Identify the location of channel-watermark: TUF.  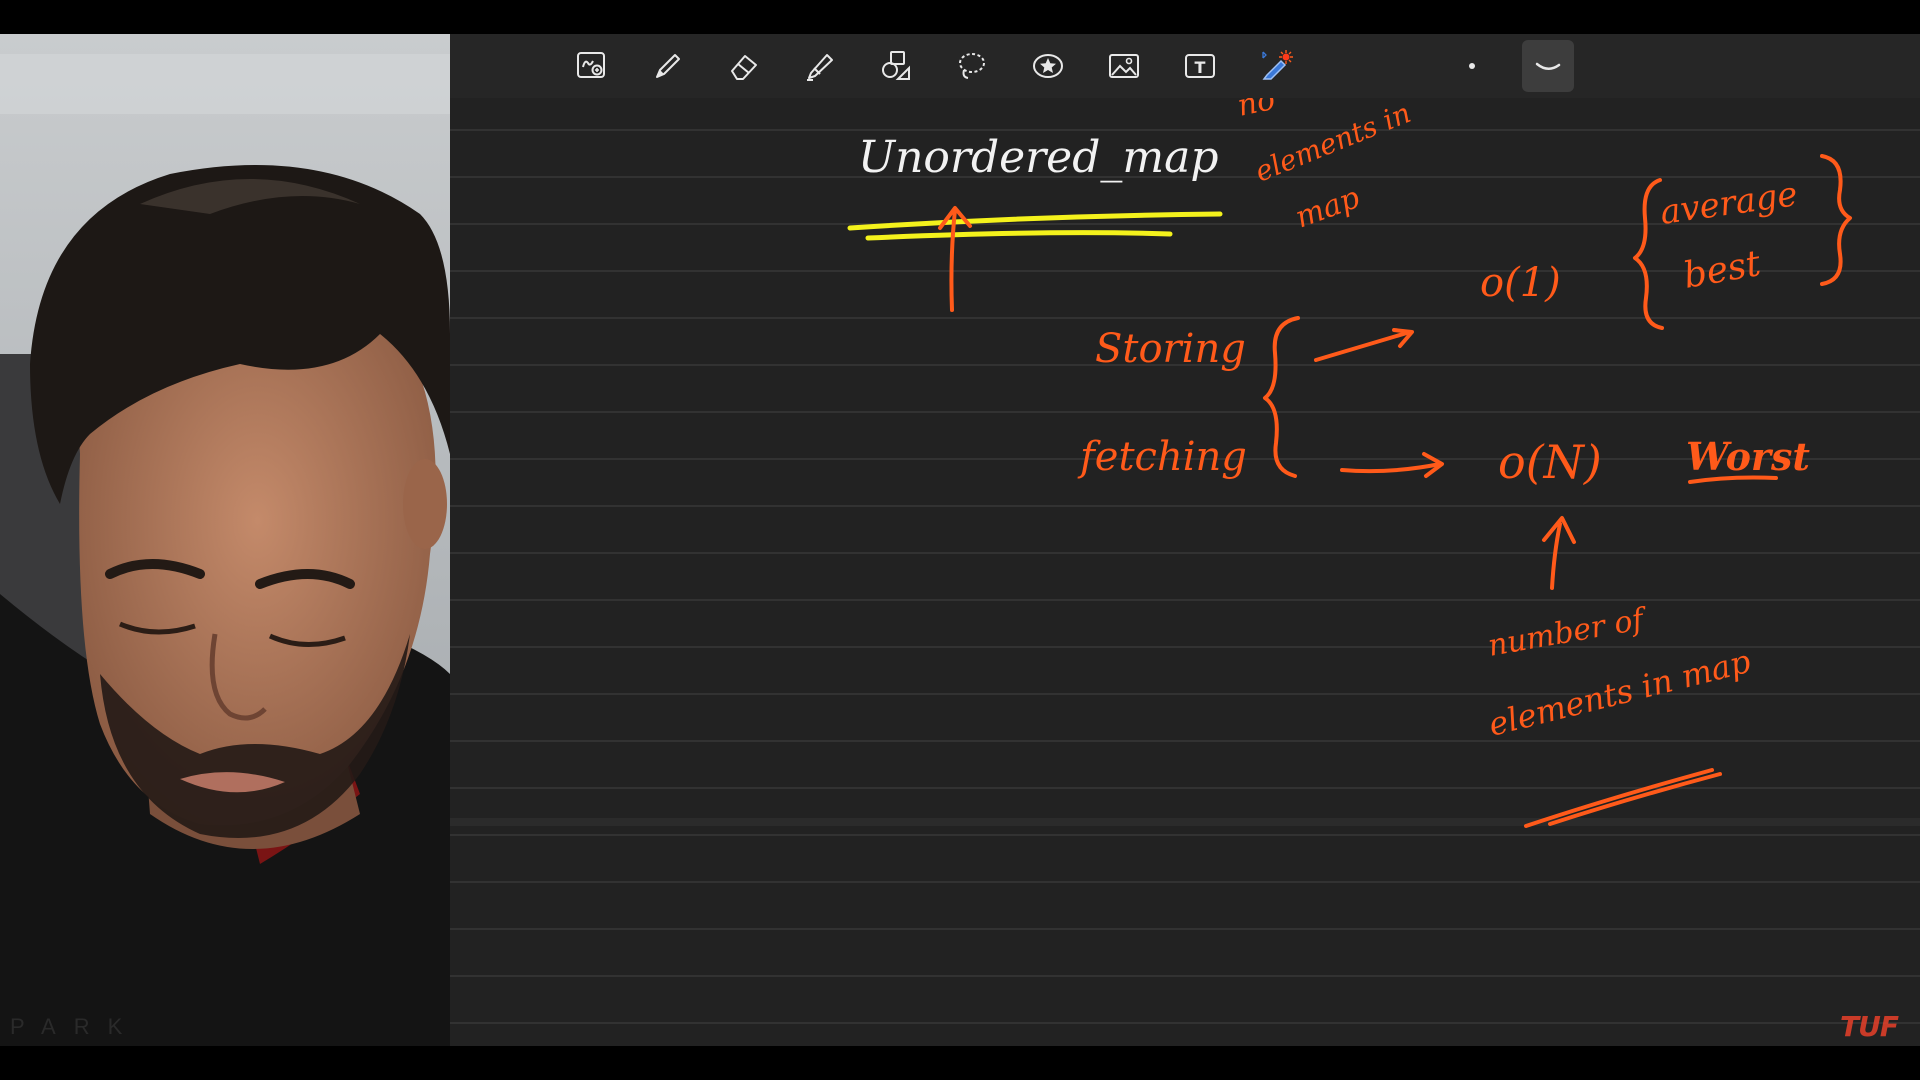
(1869, 1026).